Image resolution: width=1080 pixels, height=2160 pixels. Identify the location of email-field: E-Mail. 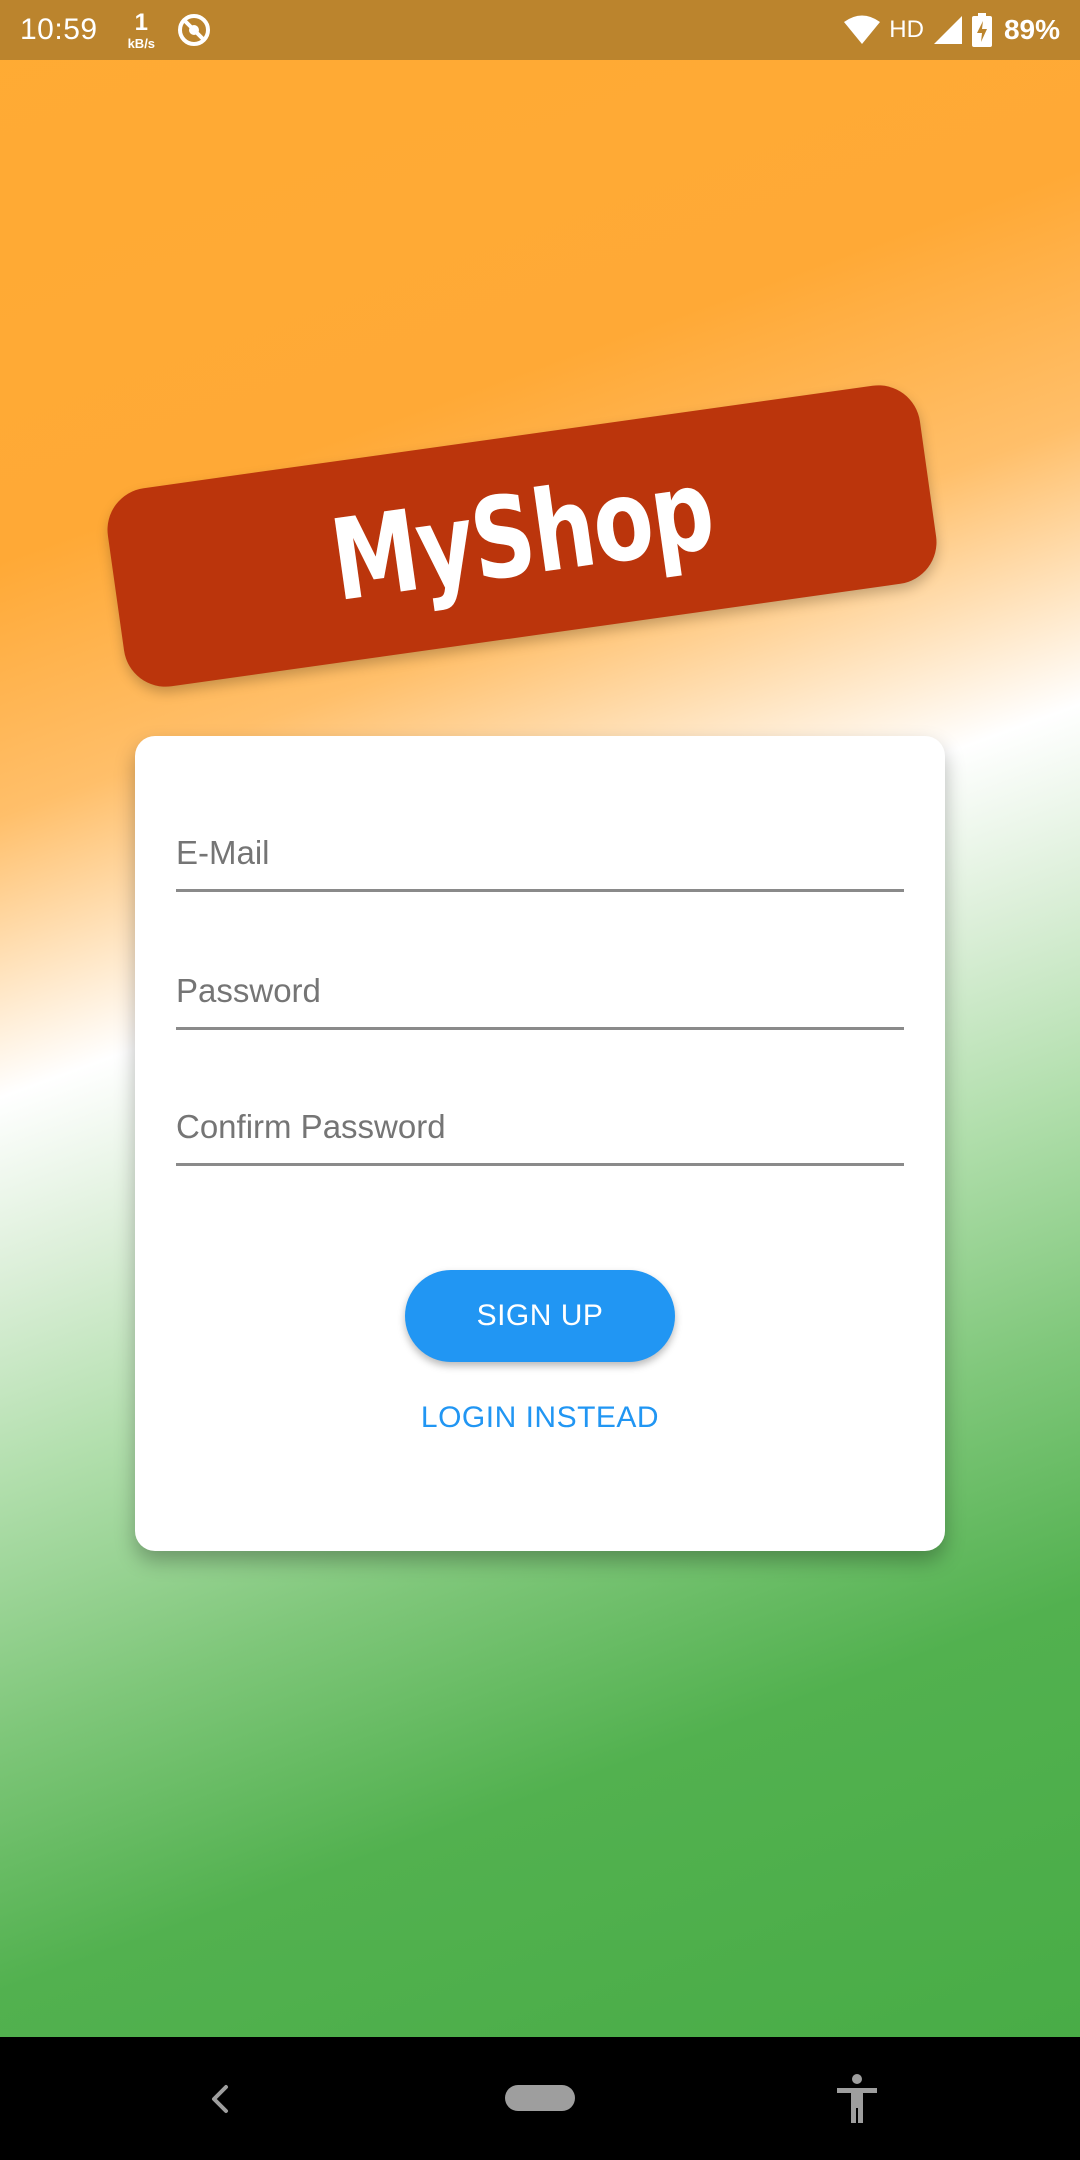
(540, 837).